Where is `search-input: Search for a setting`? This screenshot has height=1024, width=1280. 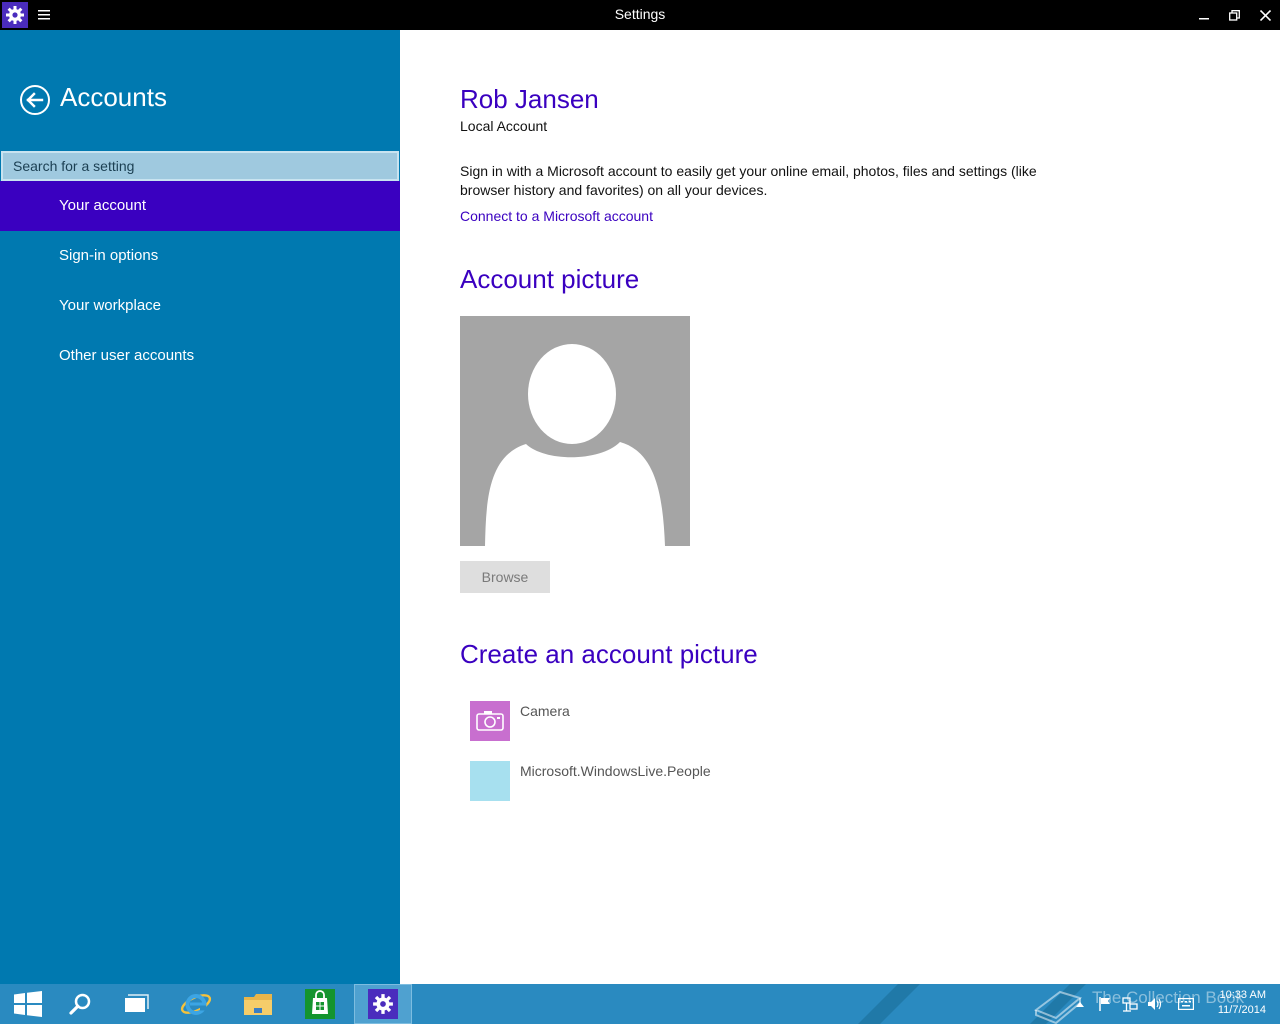
search-input: Search for a setting is located at coordinates (200, 166).